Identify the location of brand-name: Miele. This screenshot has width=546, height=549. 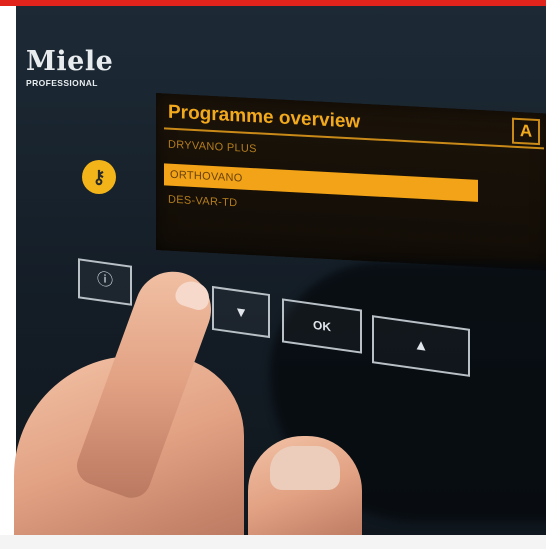
(70, 61).